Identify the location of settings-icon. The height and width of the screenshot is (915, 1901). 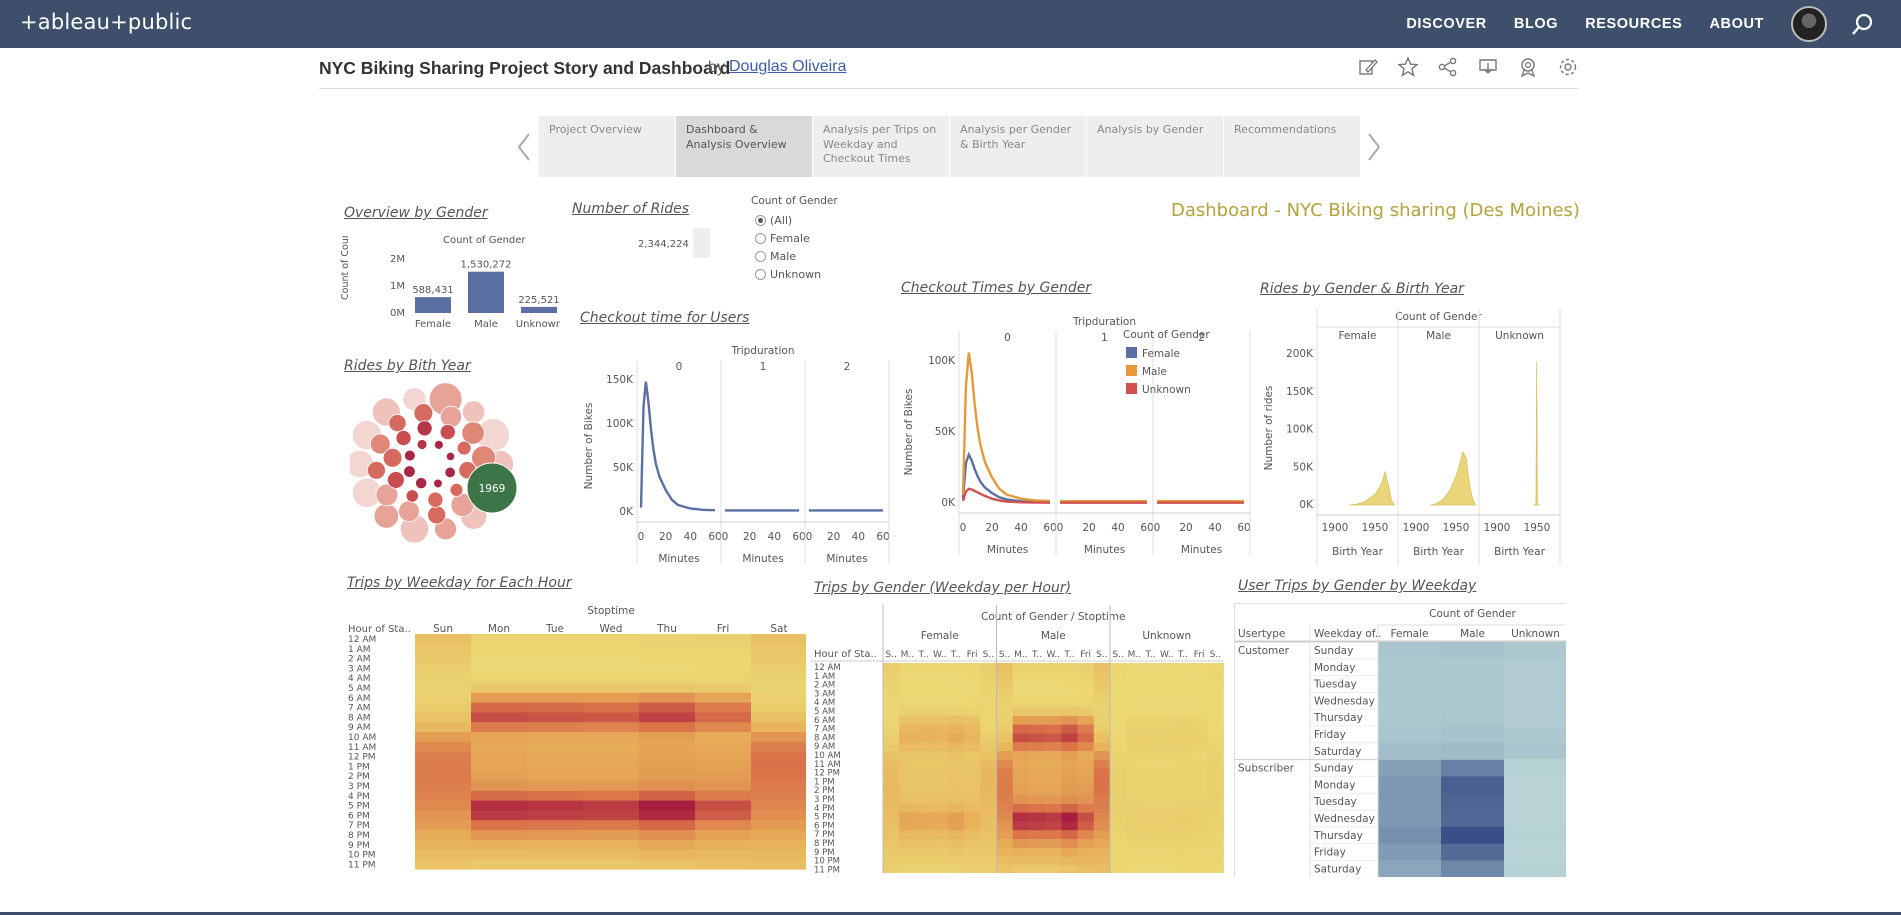
(1568, 67).